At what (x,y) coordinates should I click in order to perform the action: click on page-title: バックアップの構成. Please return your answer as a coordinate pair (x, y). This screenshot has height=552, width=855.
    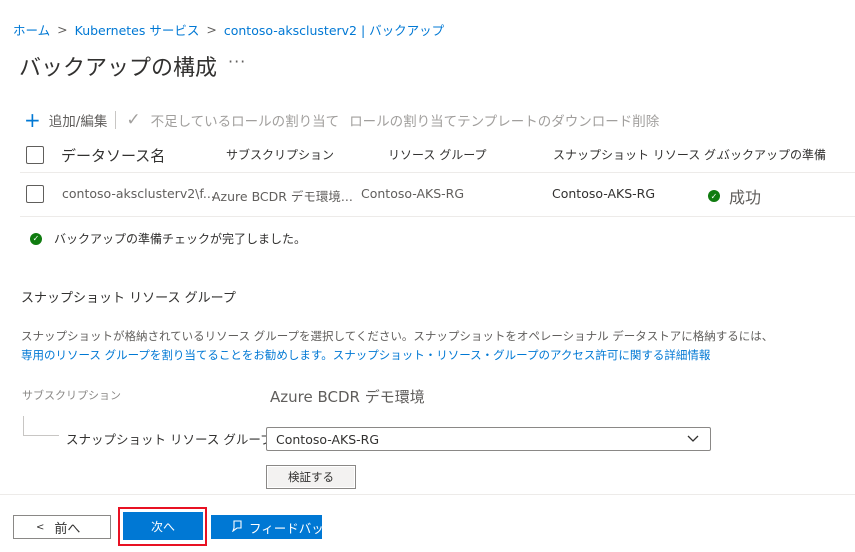
    Looking at the image, I should click on (118, 68).